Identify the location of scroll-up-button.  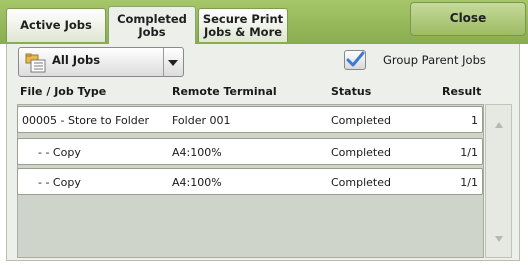
(498, 125).